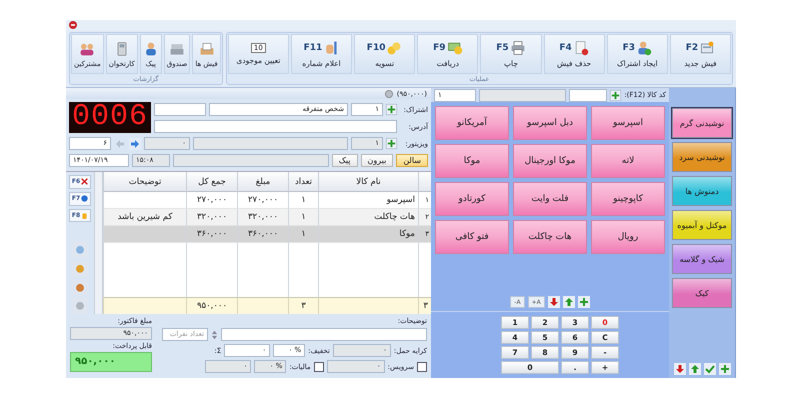 This screenshot has height=400, width=800. I want to click on table-cell: هات چاکلت, so click(368, 217).